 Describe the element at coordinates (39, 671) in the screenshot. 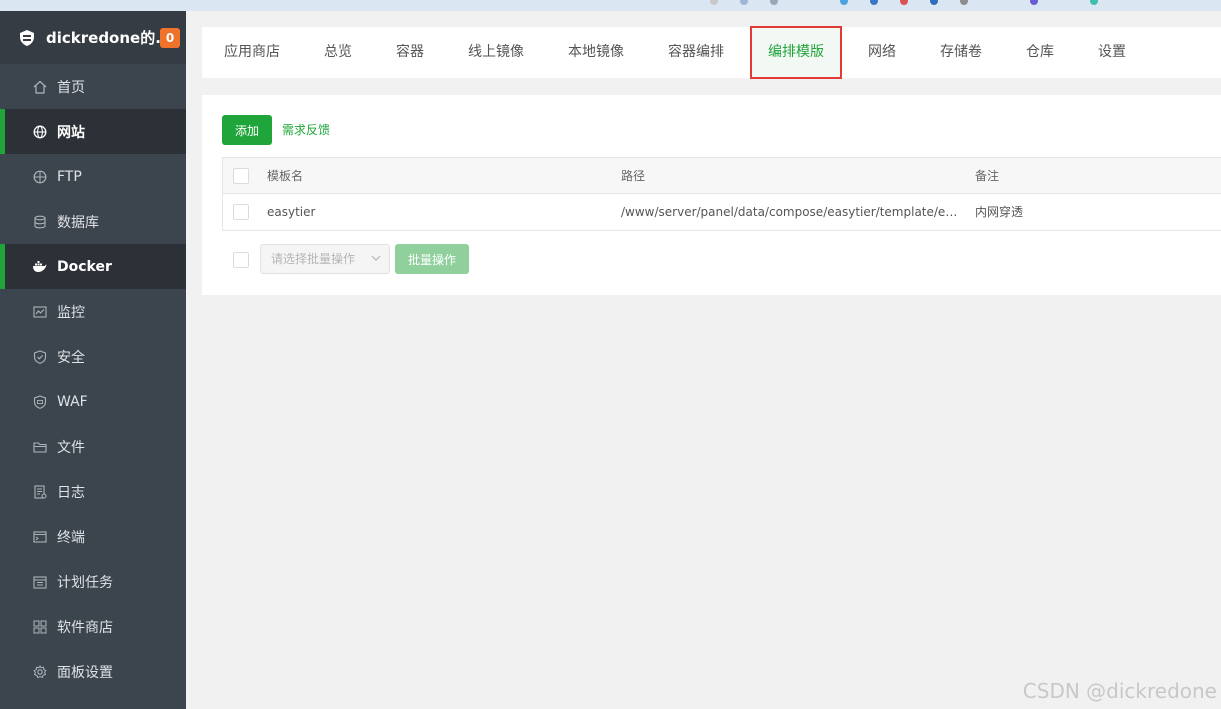

I see `gear-icon` at that location.